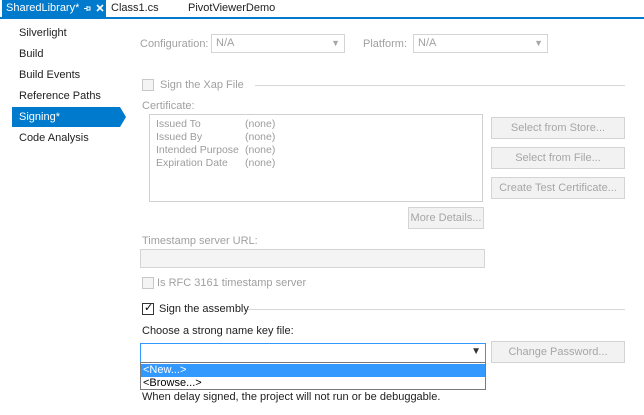  Describe the element at coordinates (168, 106) in the screenshot. I see `certificate-label: Certificate:` at that location.